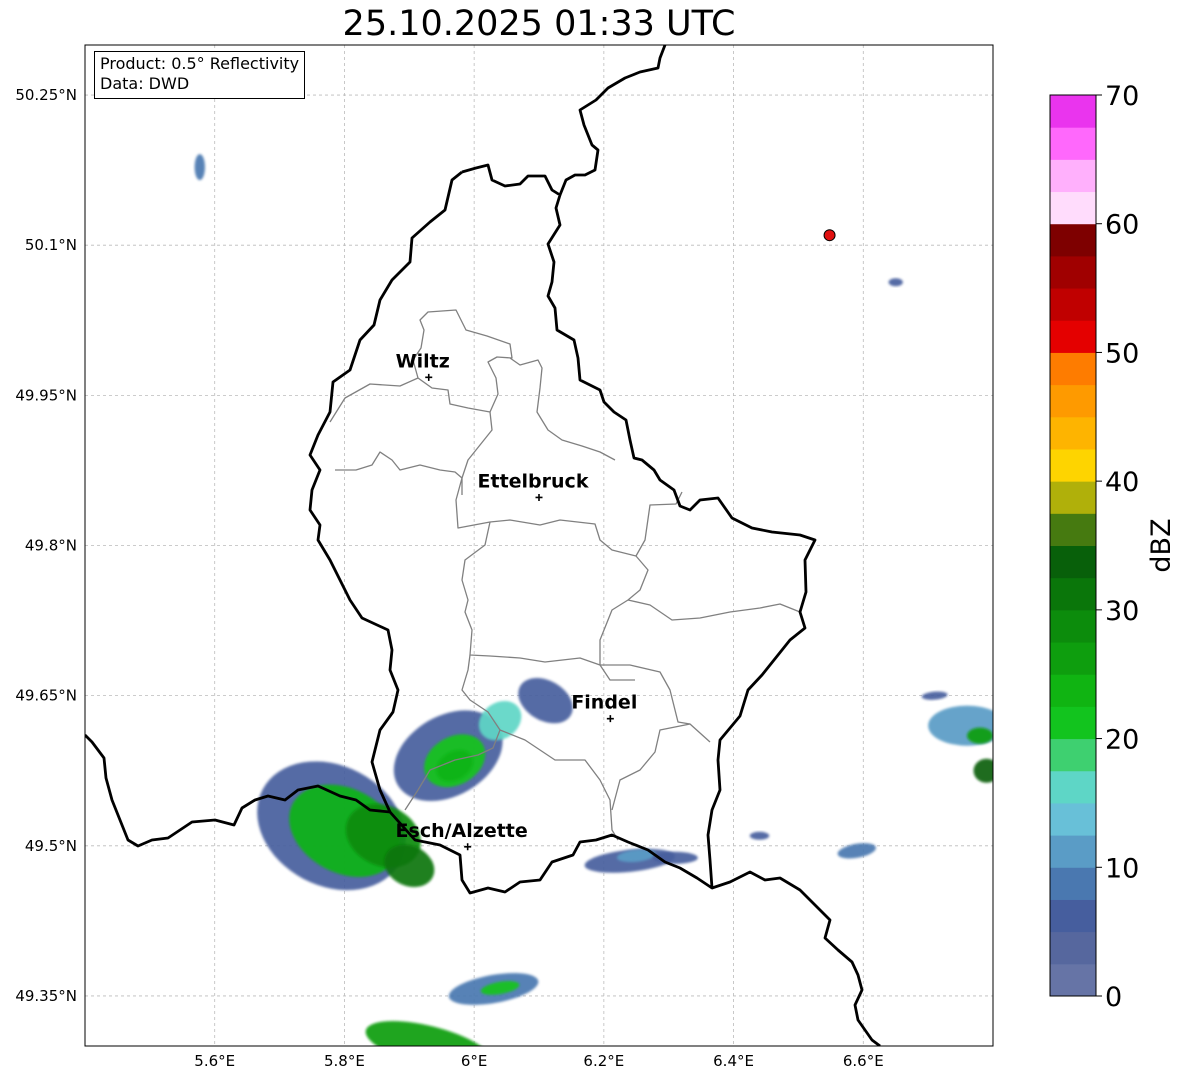 The height and width of the screenshot is (1081, 1184). I want to click on canton-border-east, so click(714, 610).